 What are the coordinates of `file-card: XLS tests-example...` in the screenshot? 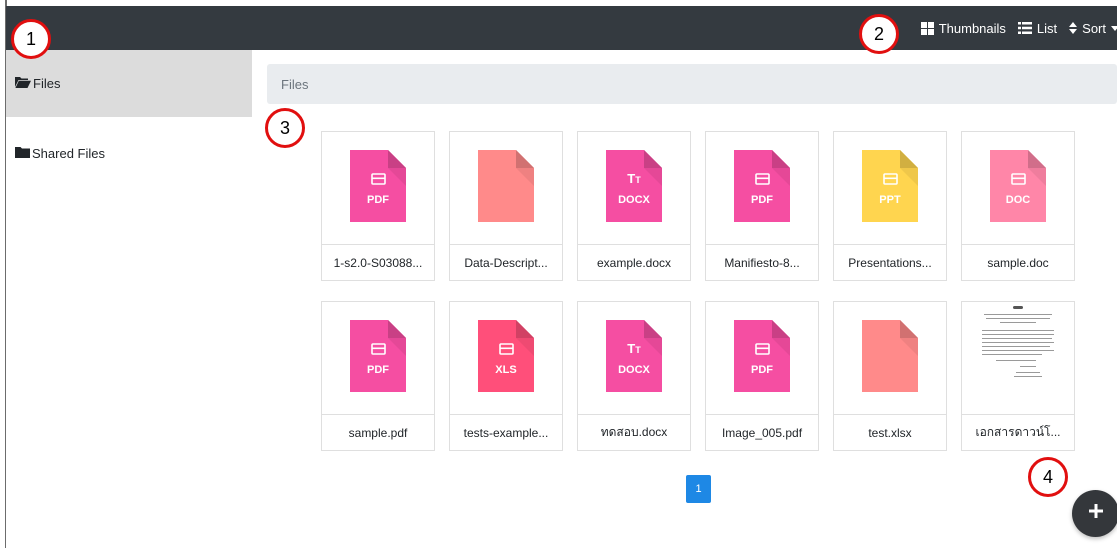 It's located at (506, 376).